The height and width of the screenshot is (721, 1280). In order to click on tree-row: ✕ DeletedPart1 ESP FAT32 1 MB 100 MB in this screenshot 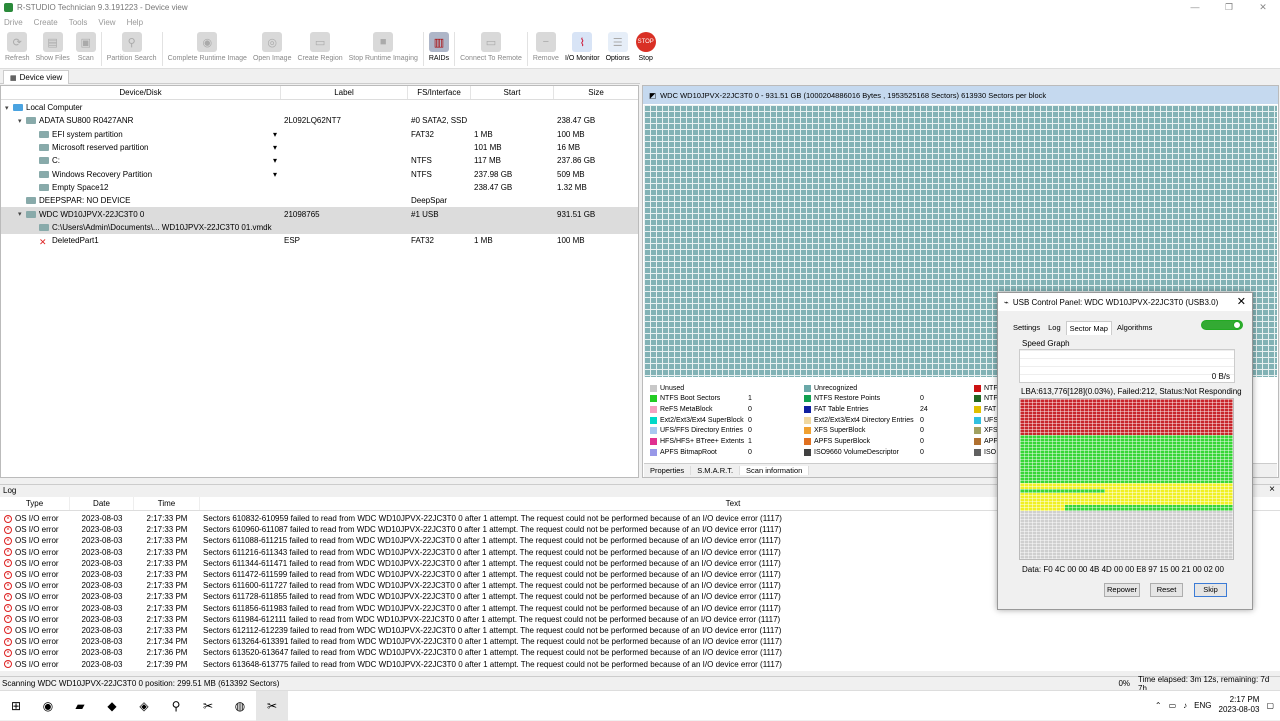, I will do `click(319, 240)`.